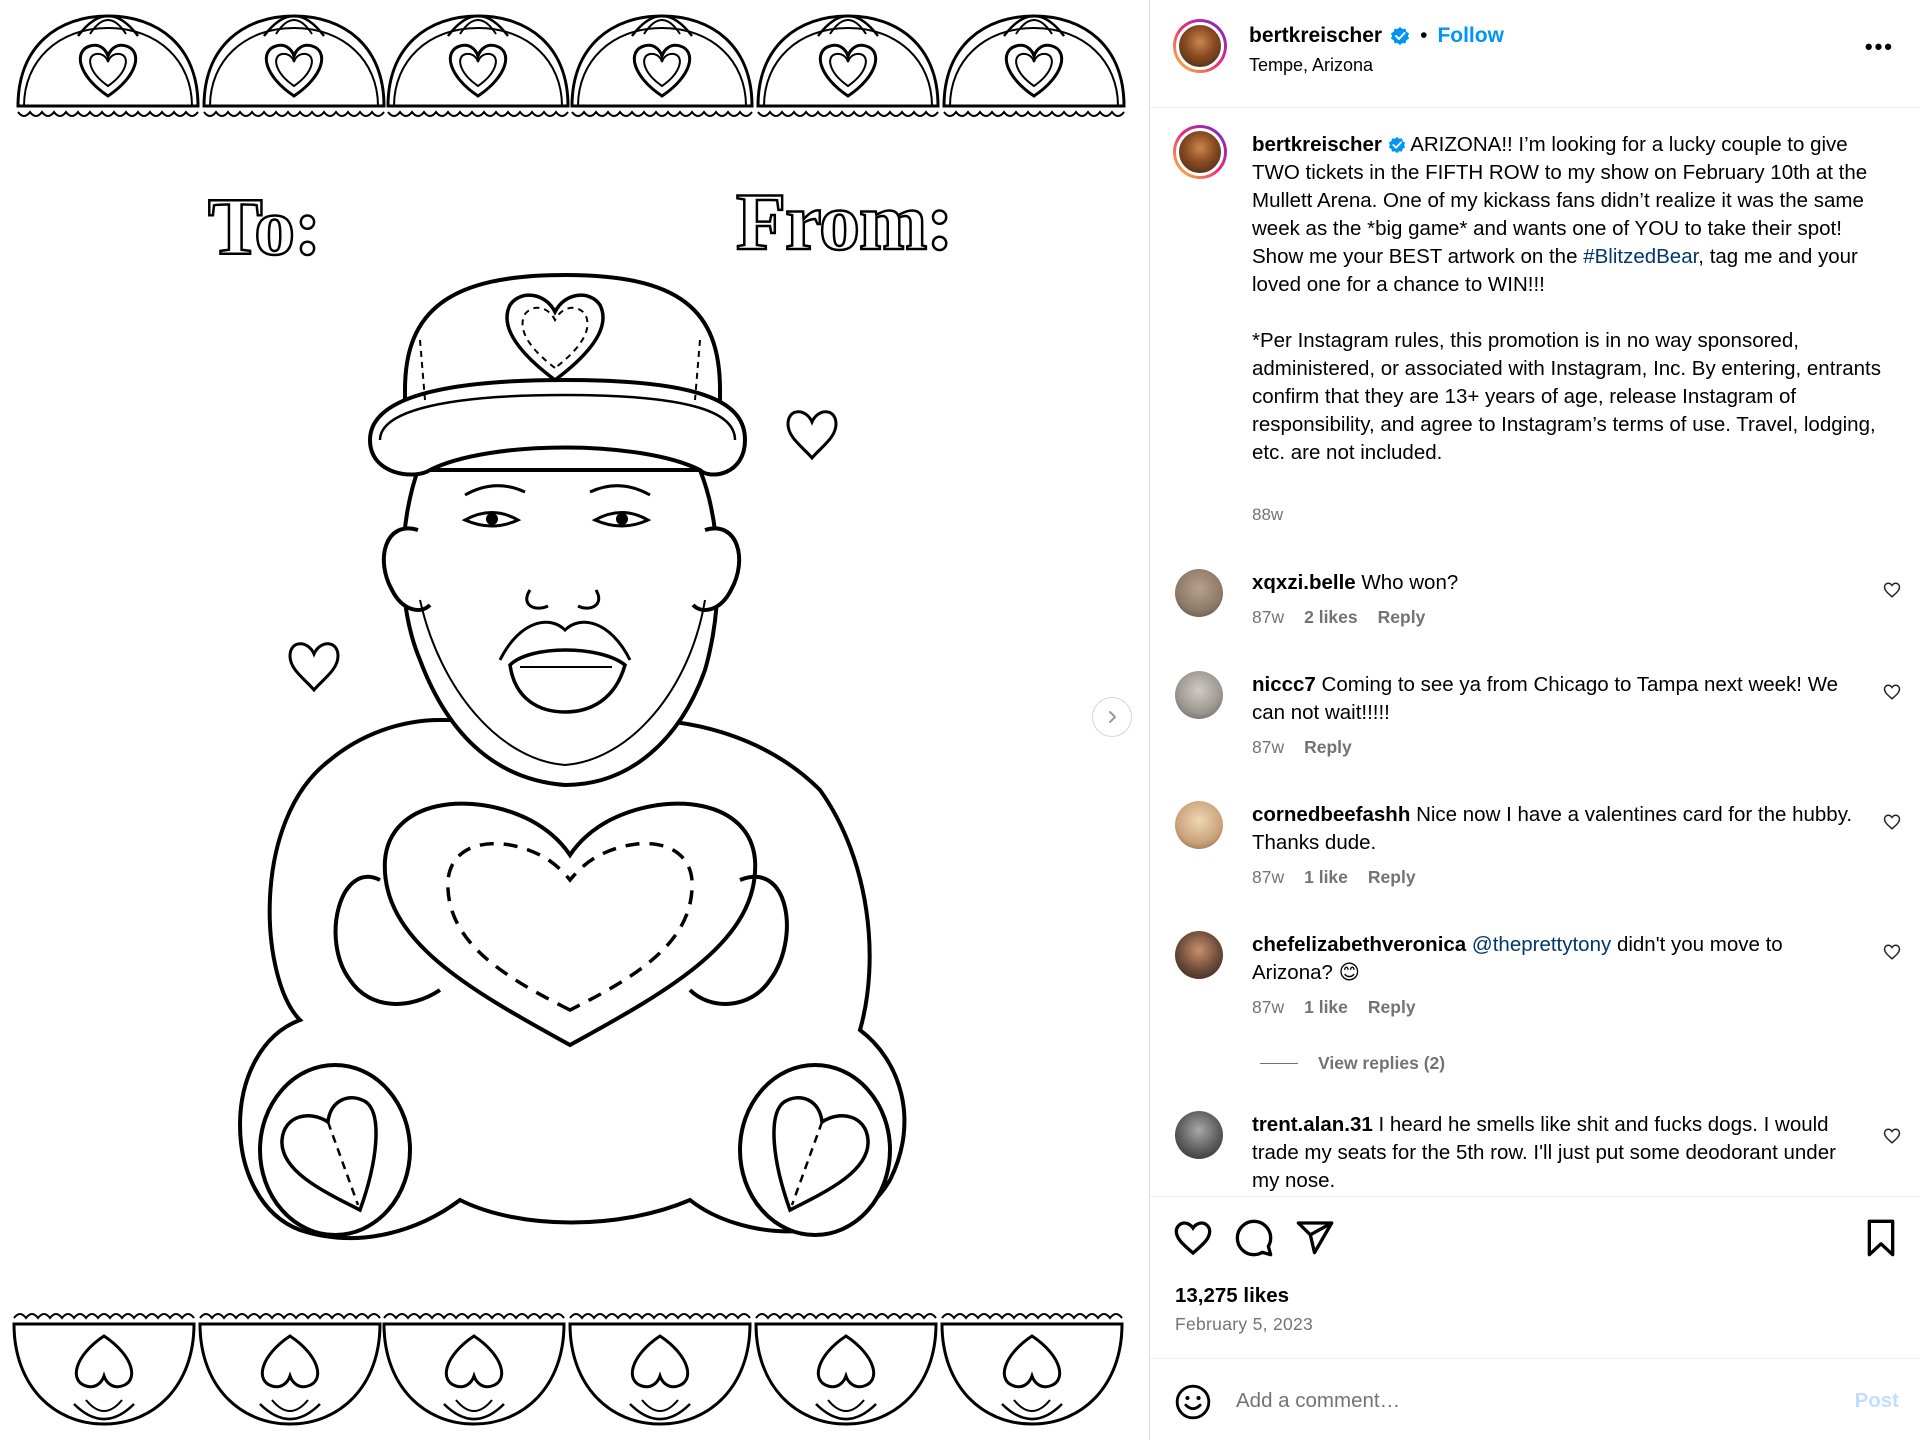 The image size is (1920, 1440). I want to click on to-label: To:, so click(265, 227).